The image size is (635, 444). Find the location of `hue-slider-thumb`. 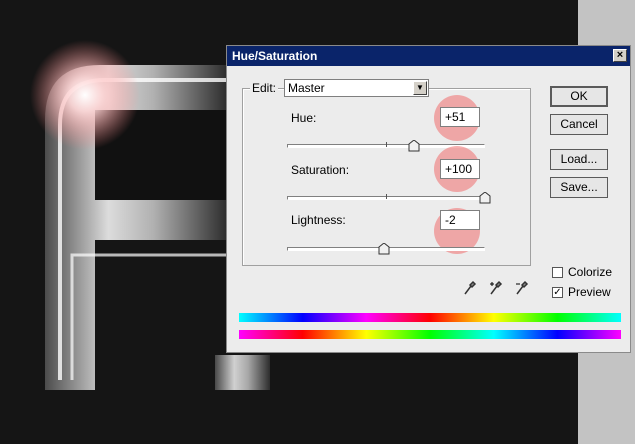

hue-slider-thumb is located at coordinates (414, 146).